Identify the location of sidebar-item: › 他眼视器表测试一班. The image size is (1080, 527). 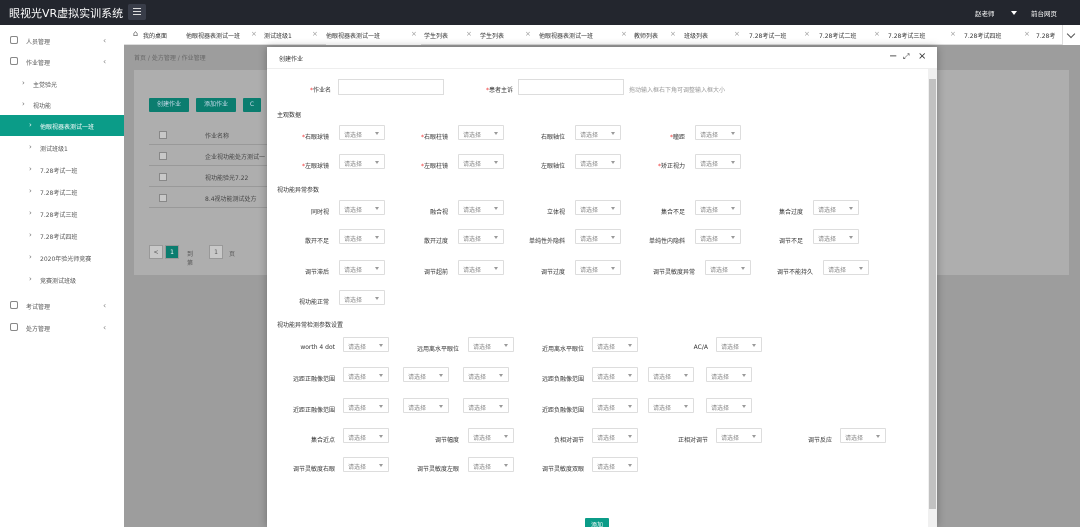
(62, 125).